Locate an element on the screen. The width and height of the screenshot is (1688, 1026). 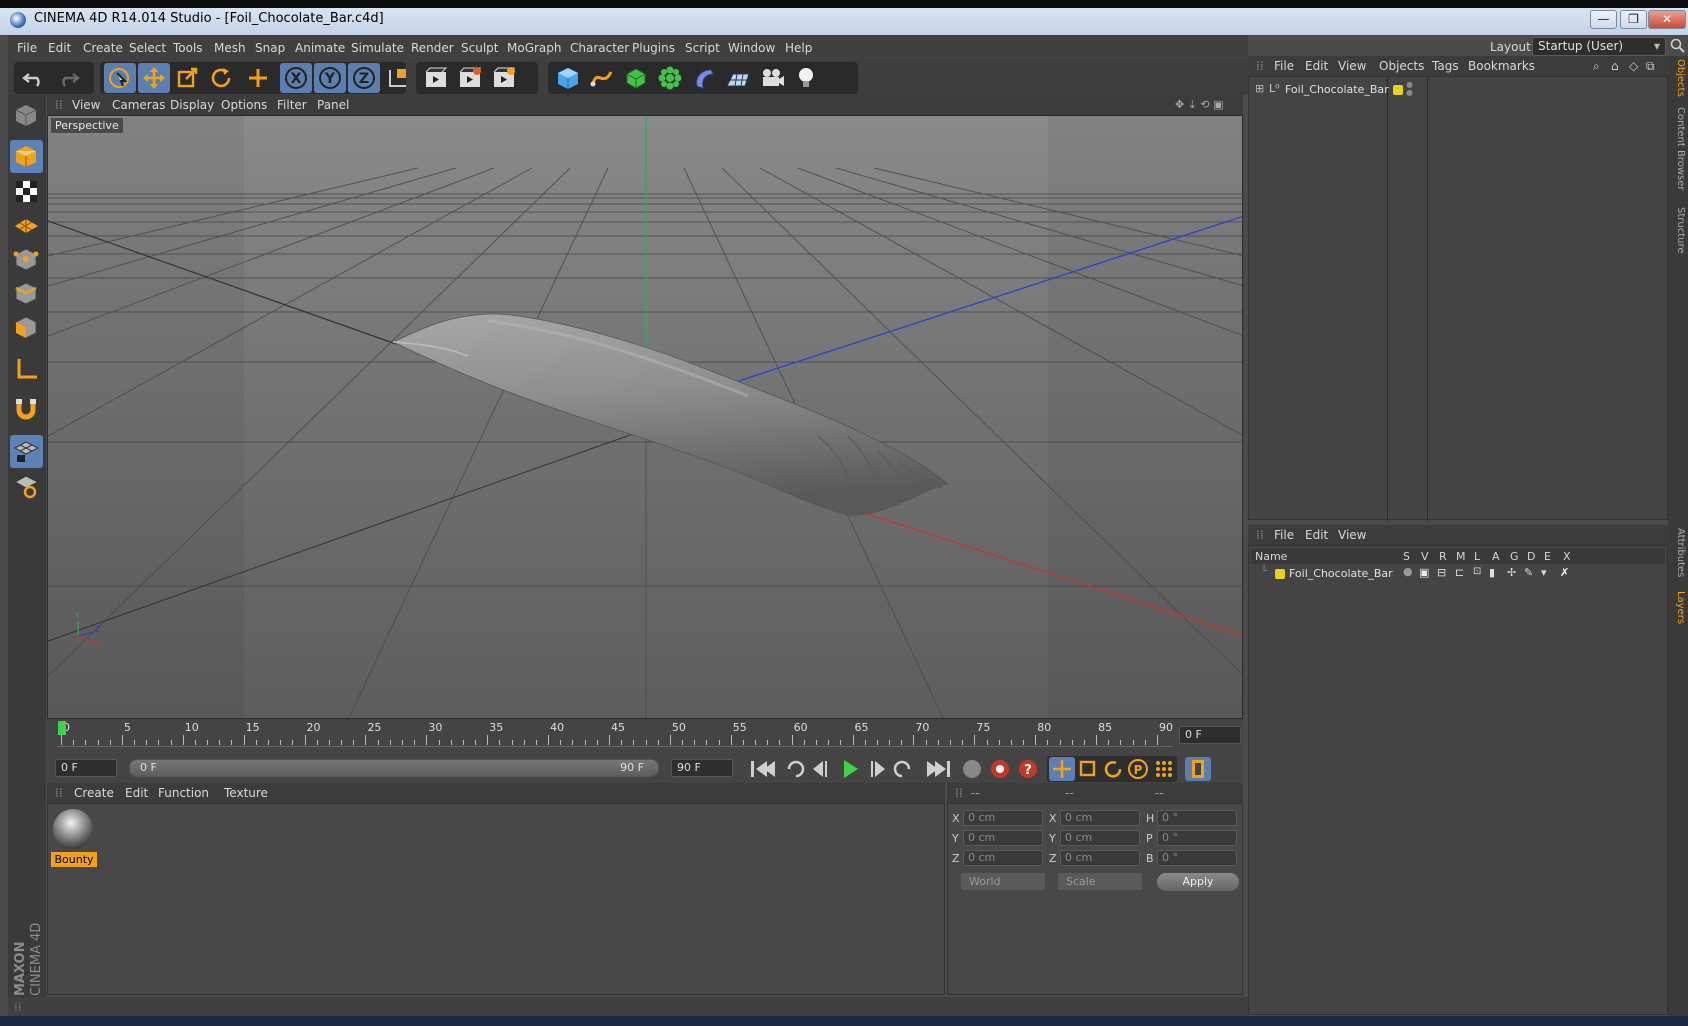
layer-menu-file: File is located at coordinates (1284, 535).